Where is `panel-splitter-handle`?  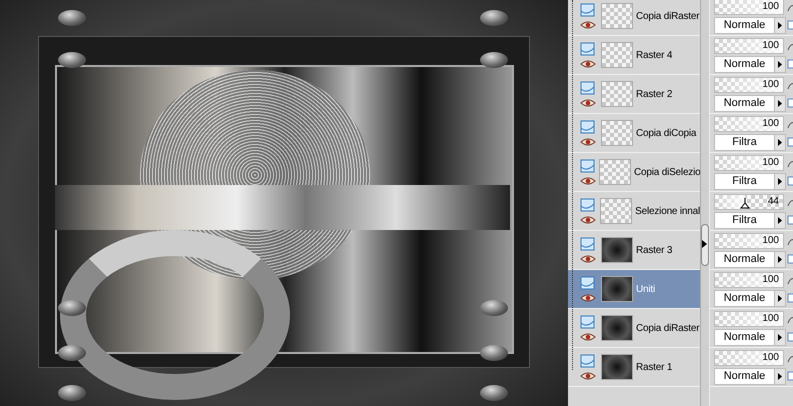
panel-splitter-handle is located at coordinates (705, 245).